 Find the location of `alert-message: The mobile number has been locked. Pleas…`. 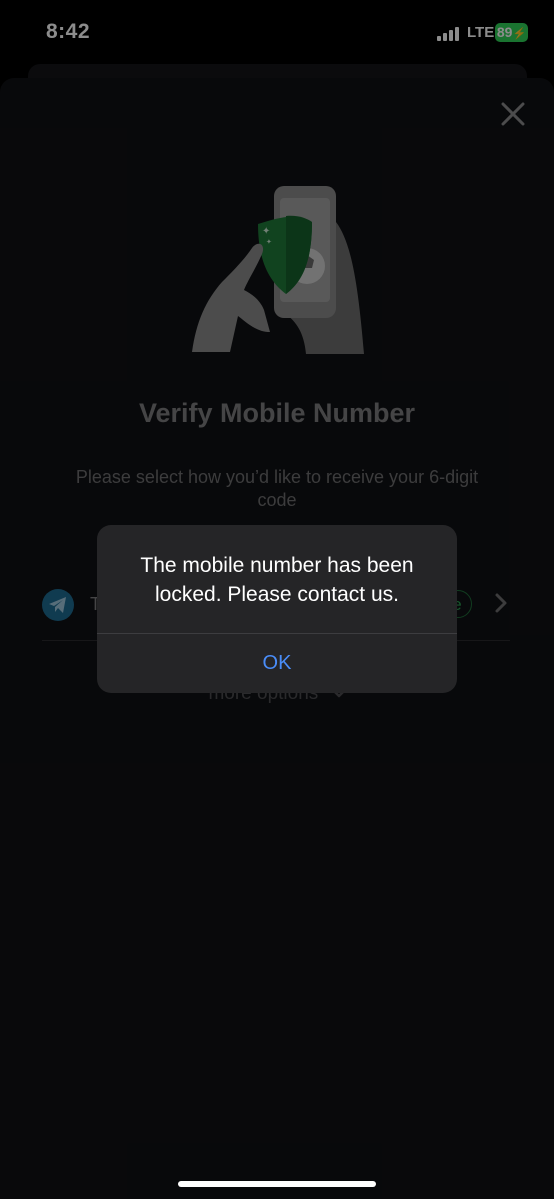

alert-message: The mobile number has been locked. Pleas… is located at coordinates (277, 580).